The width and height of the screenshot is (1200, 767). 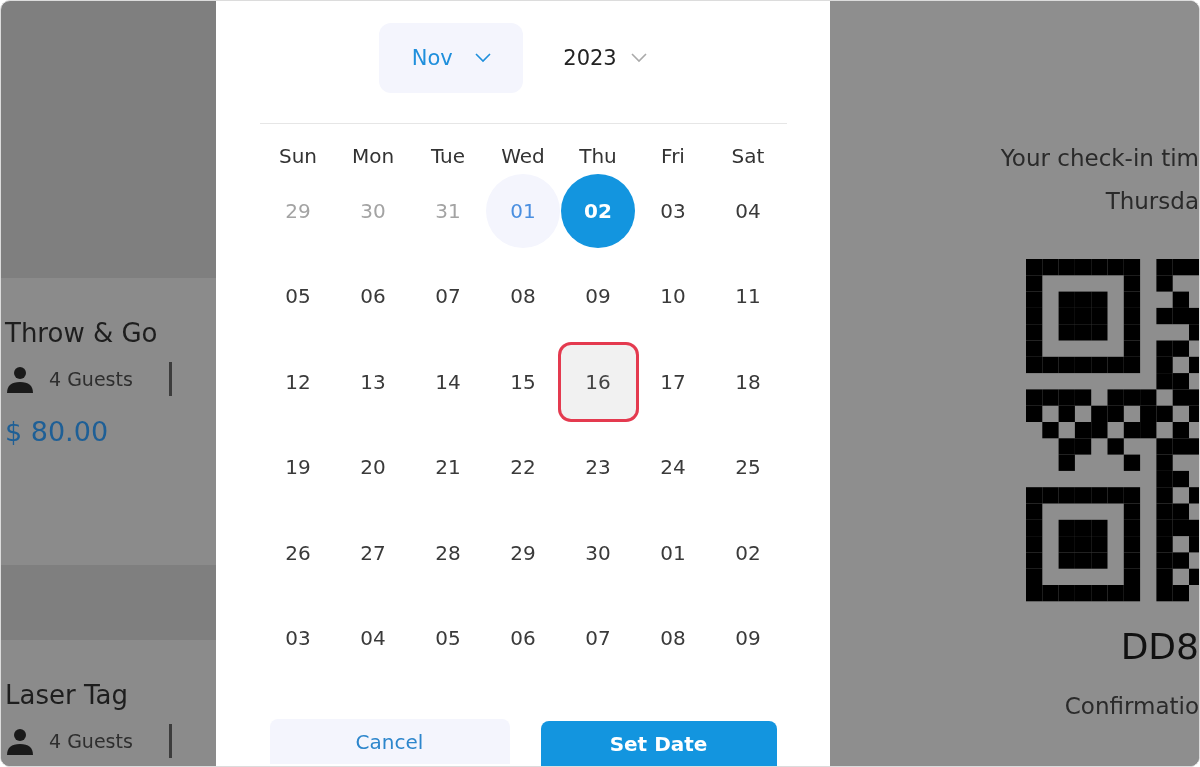 I want to click on calendar-day: 13, so click(x=373, y=381).